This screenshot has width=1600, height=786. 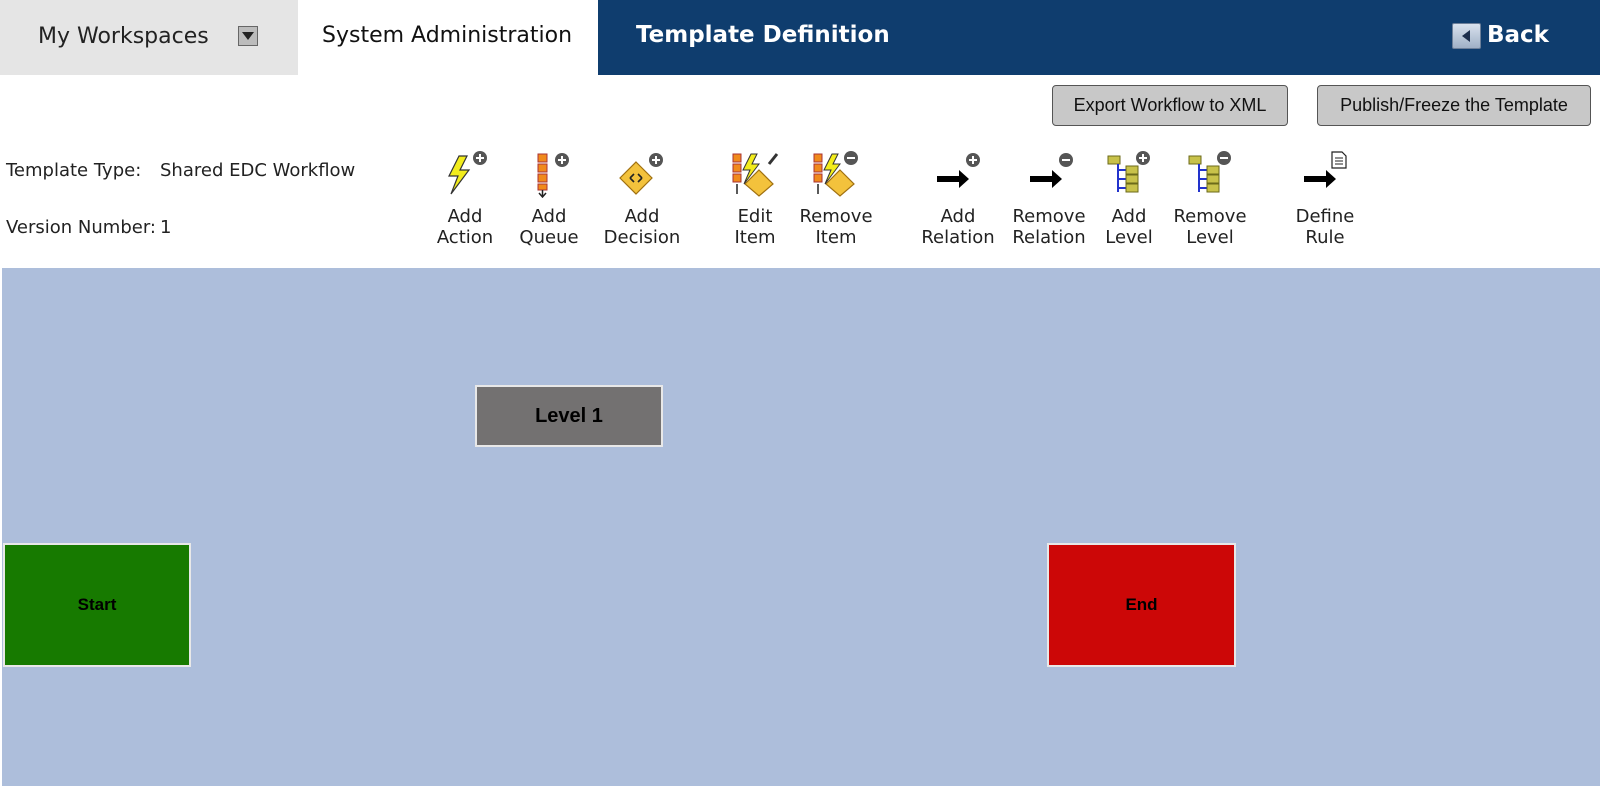 What do you see at coordinates (465, 227) in the screenshot?
I see `add-action-label: Add Action` at bounding box center [465, 227].